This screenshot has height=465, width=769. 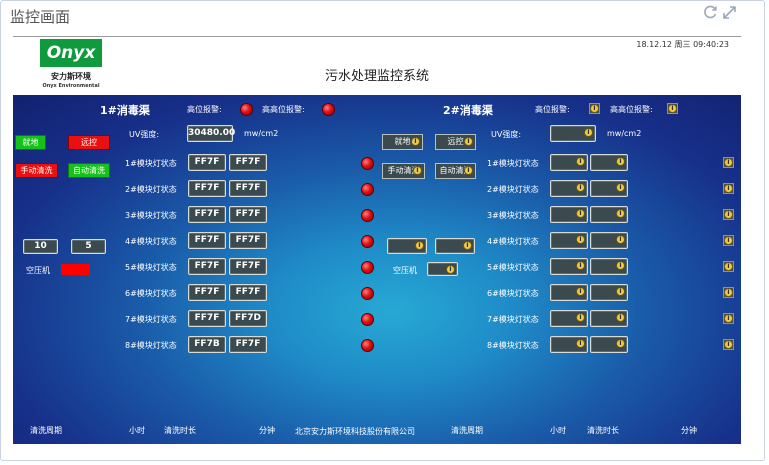 What do you see at coordinates (40, 246) in the screenshot?
I see `channel1-clean-cycle-hours: 10` at bounding box center [40, 246].